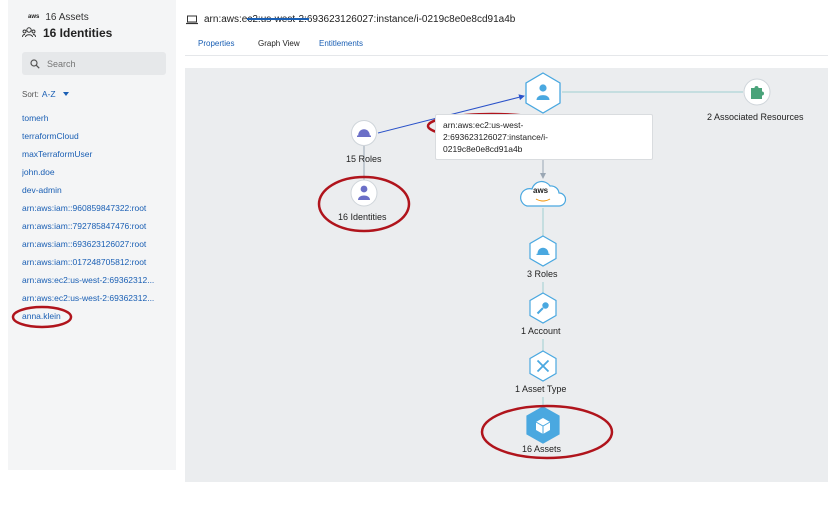  Describe the element at coordinates (78, 33) in the screenshot. I see `sidebar-title: 16 Identities` at that location.